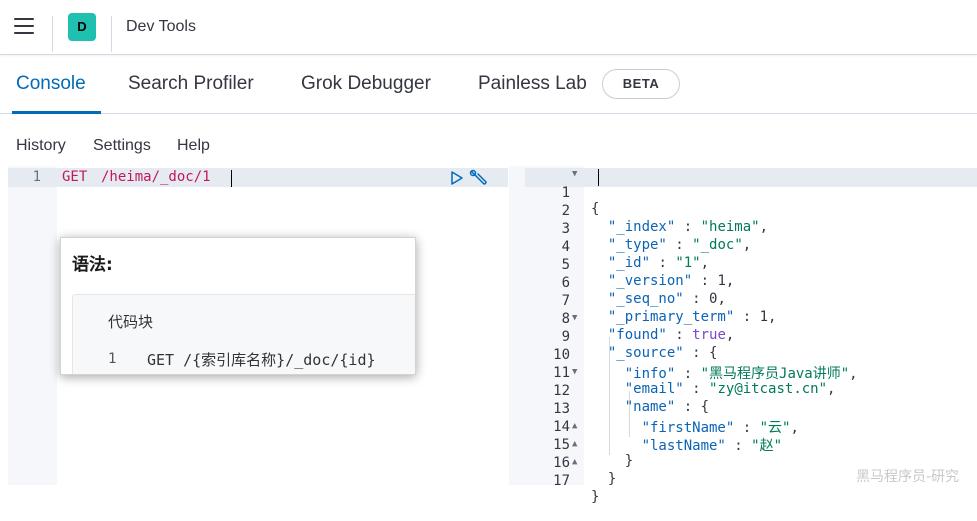 The height and width of the screenshot is (521, 977). I want to click on tab-grok-debugger: Grok Debugger, so click(366, 84).